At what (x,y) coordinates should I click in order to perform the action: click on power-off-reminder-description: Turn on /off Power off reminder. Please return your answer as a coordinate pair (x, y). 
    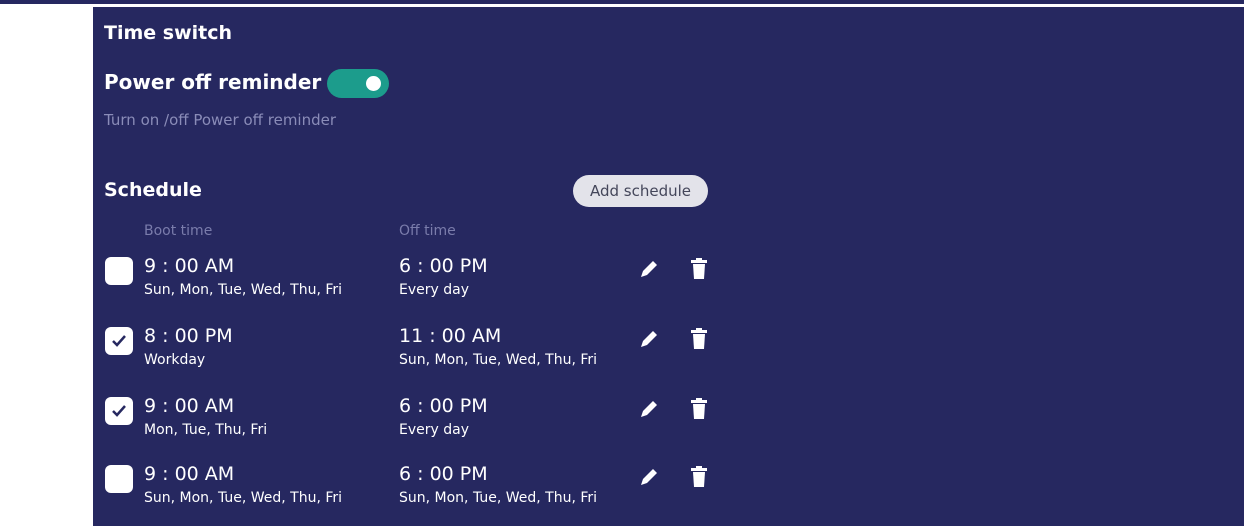
    Looking at the image, I should click on (220, 120).